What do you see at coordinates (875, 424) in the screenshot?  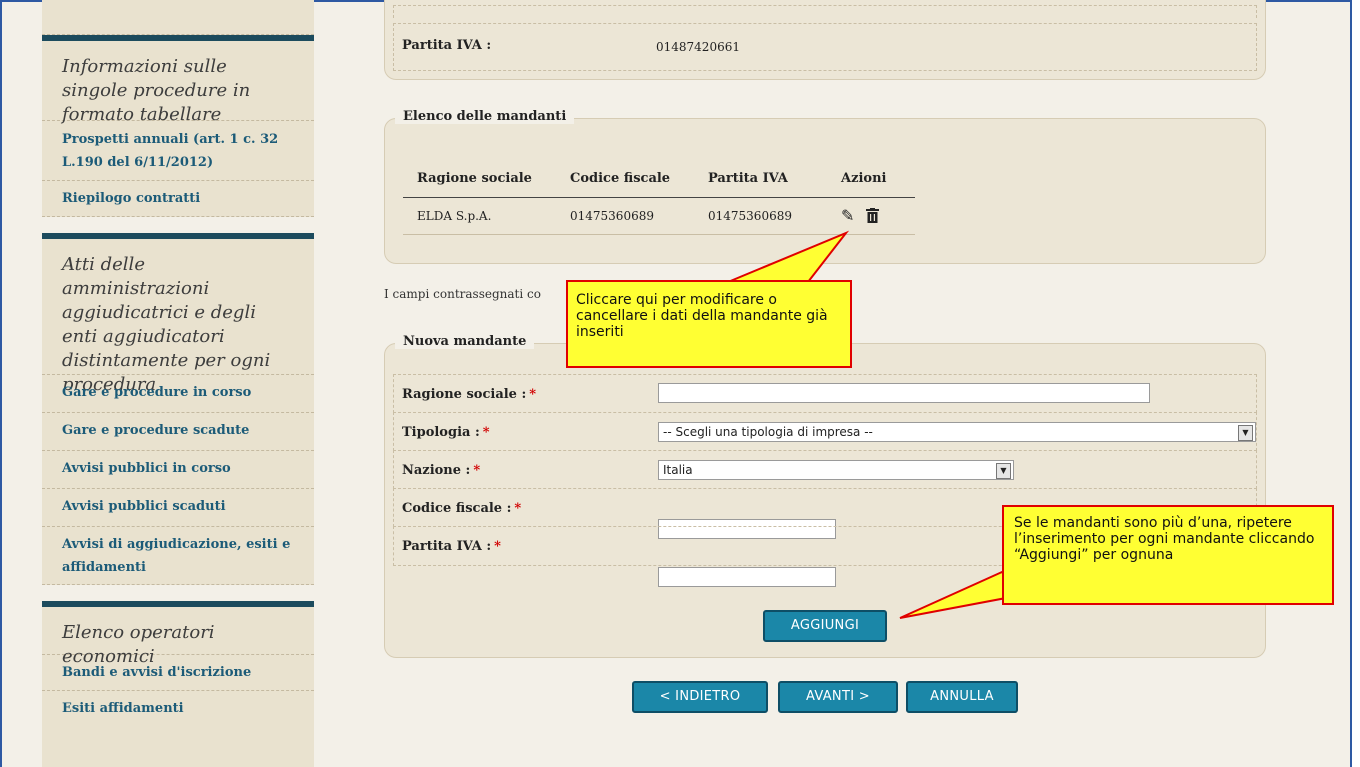 I see `callout-pointers` at bounding box center [875, 424].